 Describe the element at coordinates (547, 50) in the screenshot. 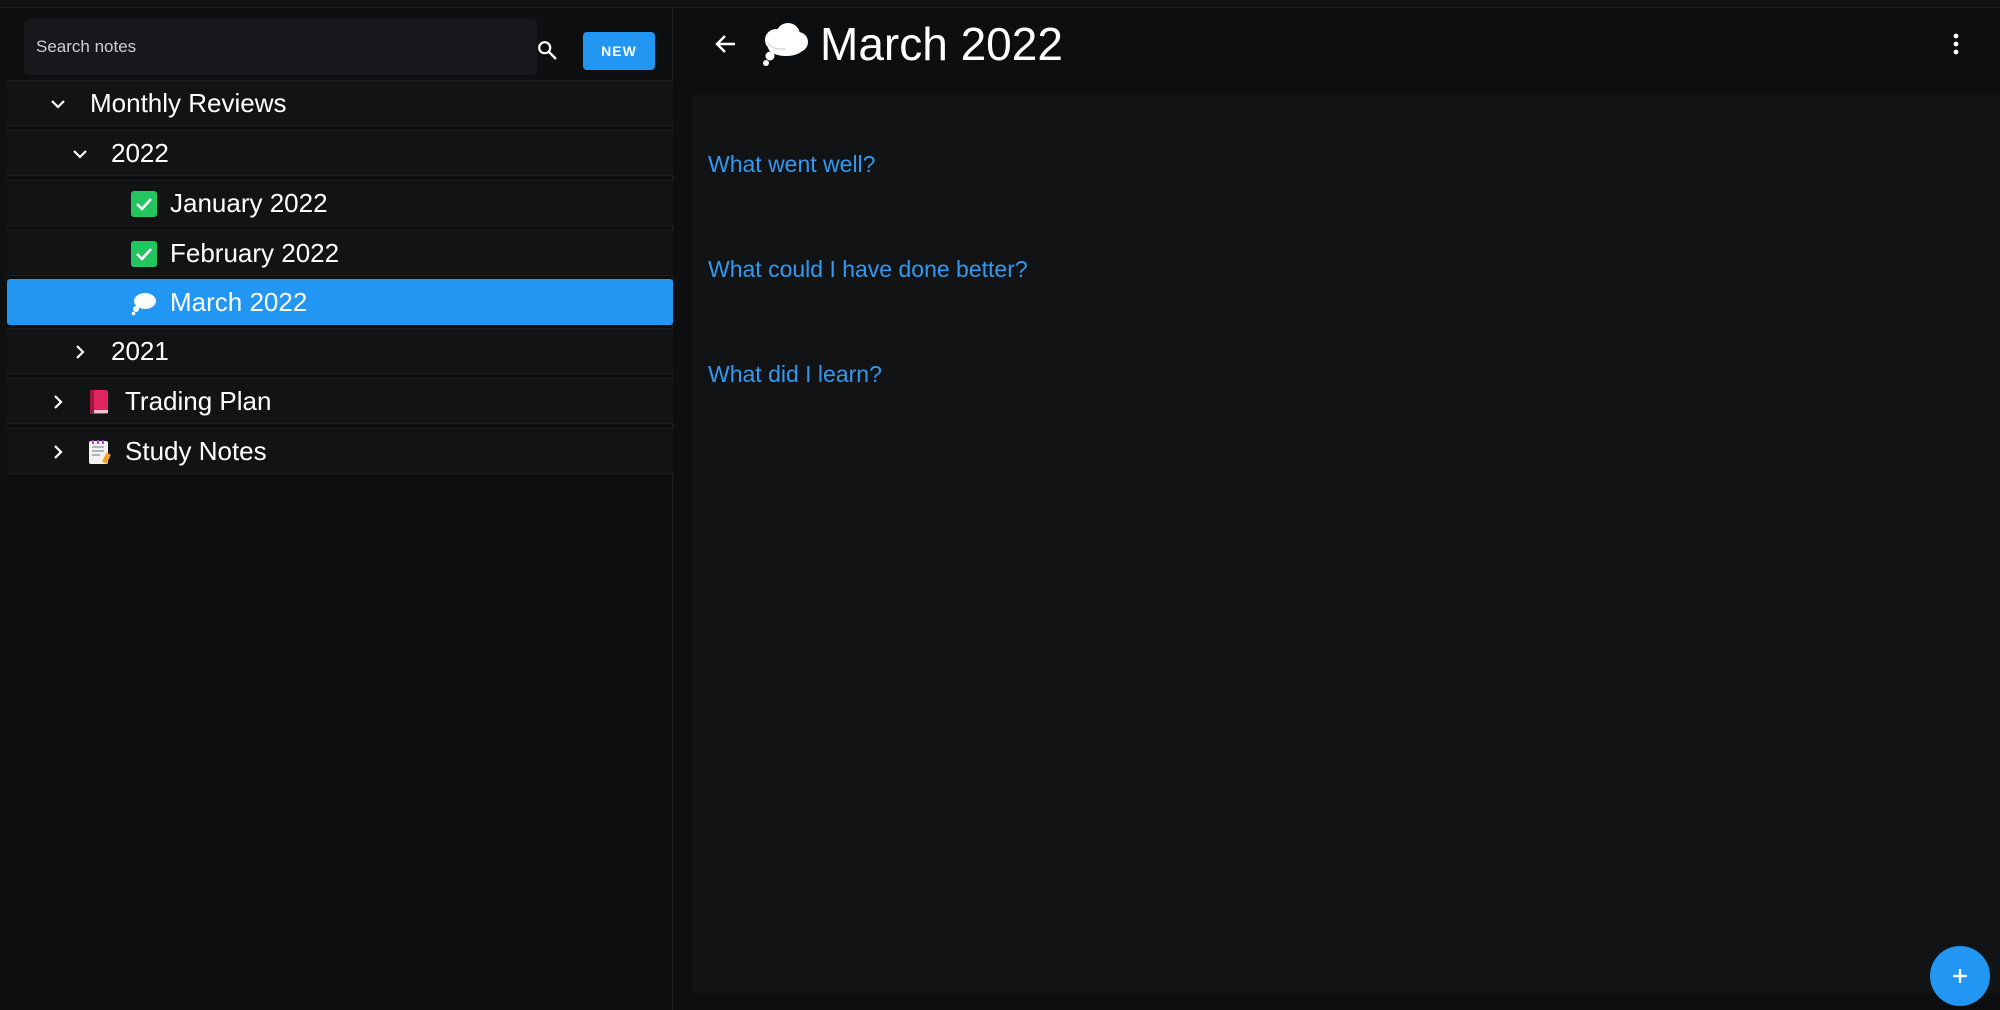

I see `search-icon` at that location.